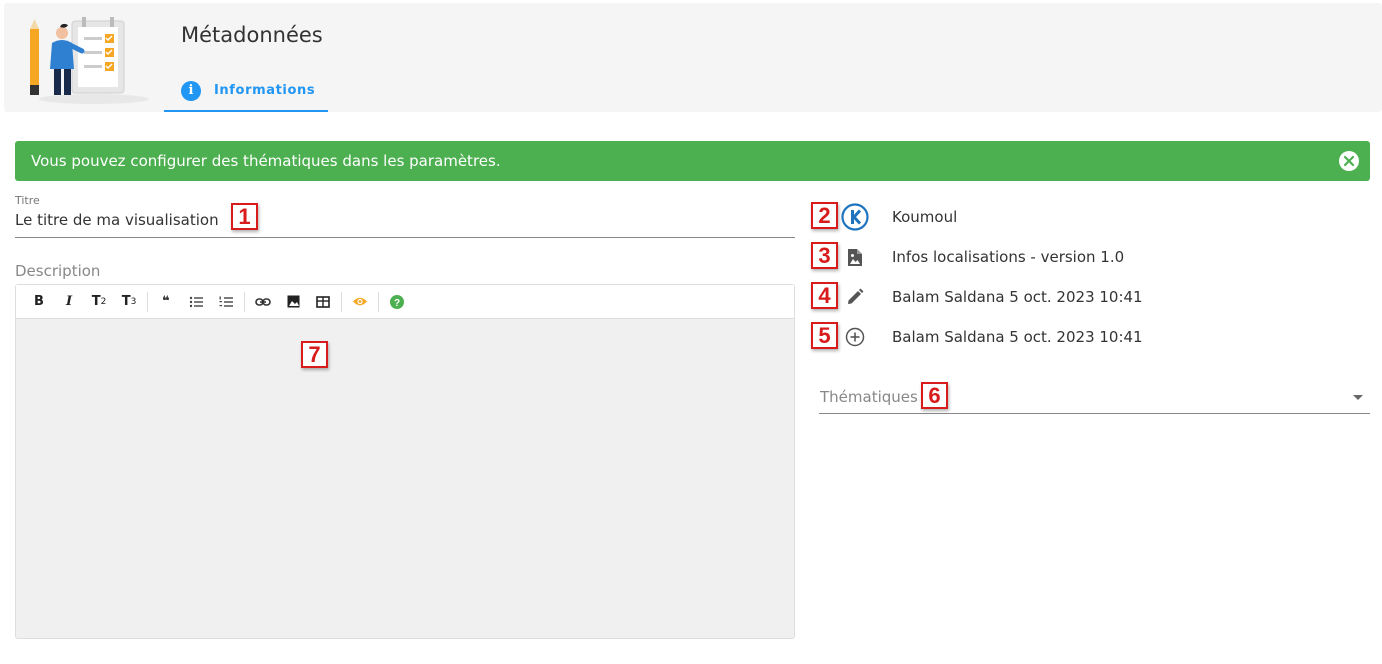  What do you see at coordinates (27, 200) in the screenshot?
I see `title-label: Titre` at bounding box center [27, 200].